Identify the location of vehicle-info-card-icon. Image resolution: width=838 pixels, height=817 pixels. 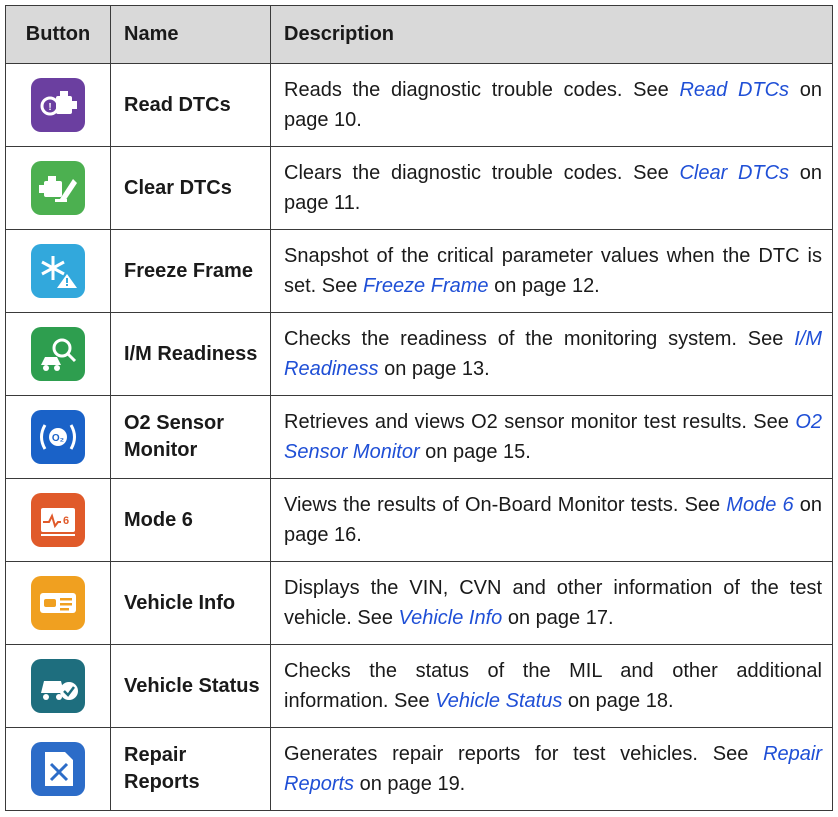
(58, 603).